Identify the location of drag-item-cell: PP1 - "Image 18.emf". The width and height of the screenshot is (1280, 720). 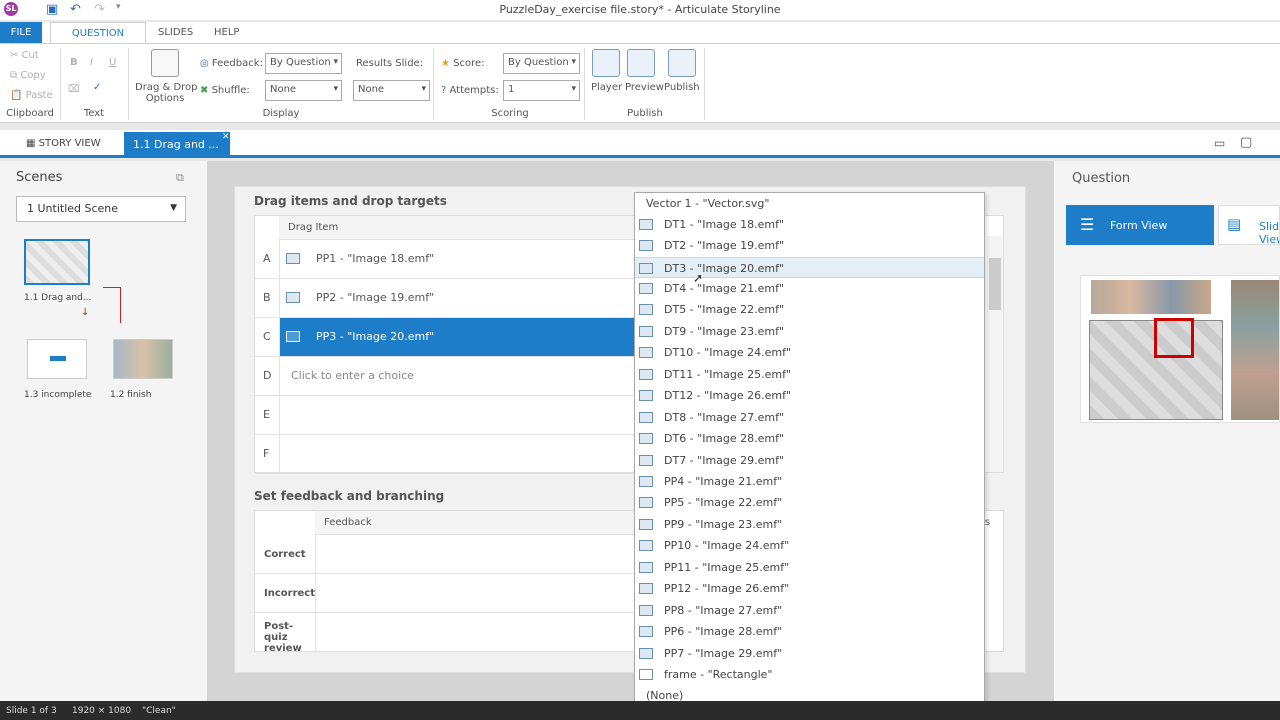
(457, 259).